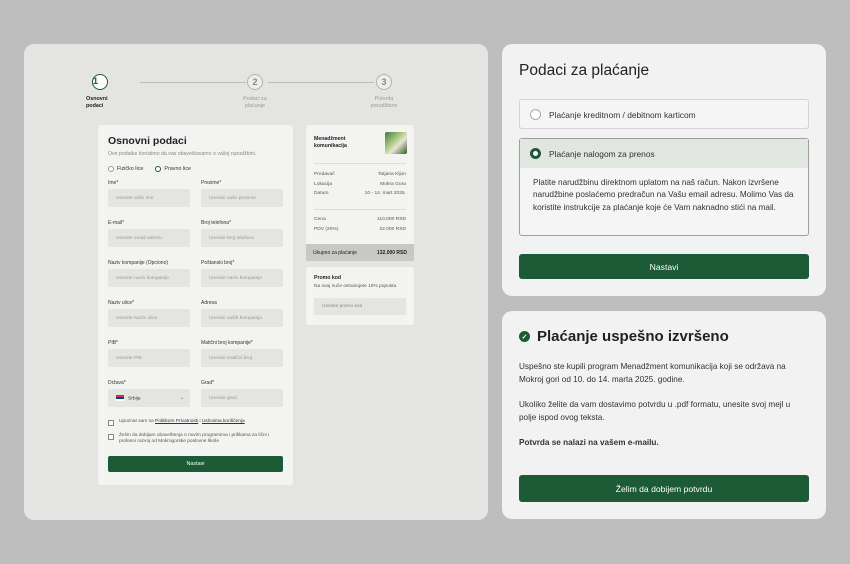 This screenshot has width=850, height=564. Describe the element at coordinates (149, 238) in the screenshot. I see `email-input: Unesite email adresu` at that location.